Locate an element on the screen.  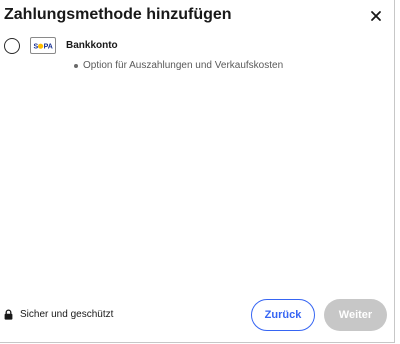
close-button is located at coordinates (376, 16).